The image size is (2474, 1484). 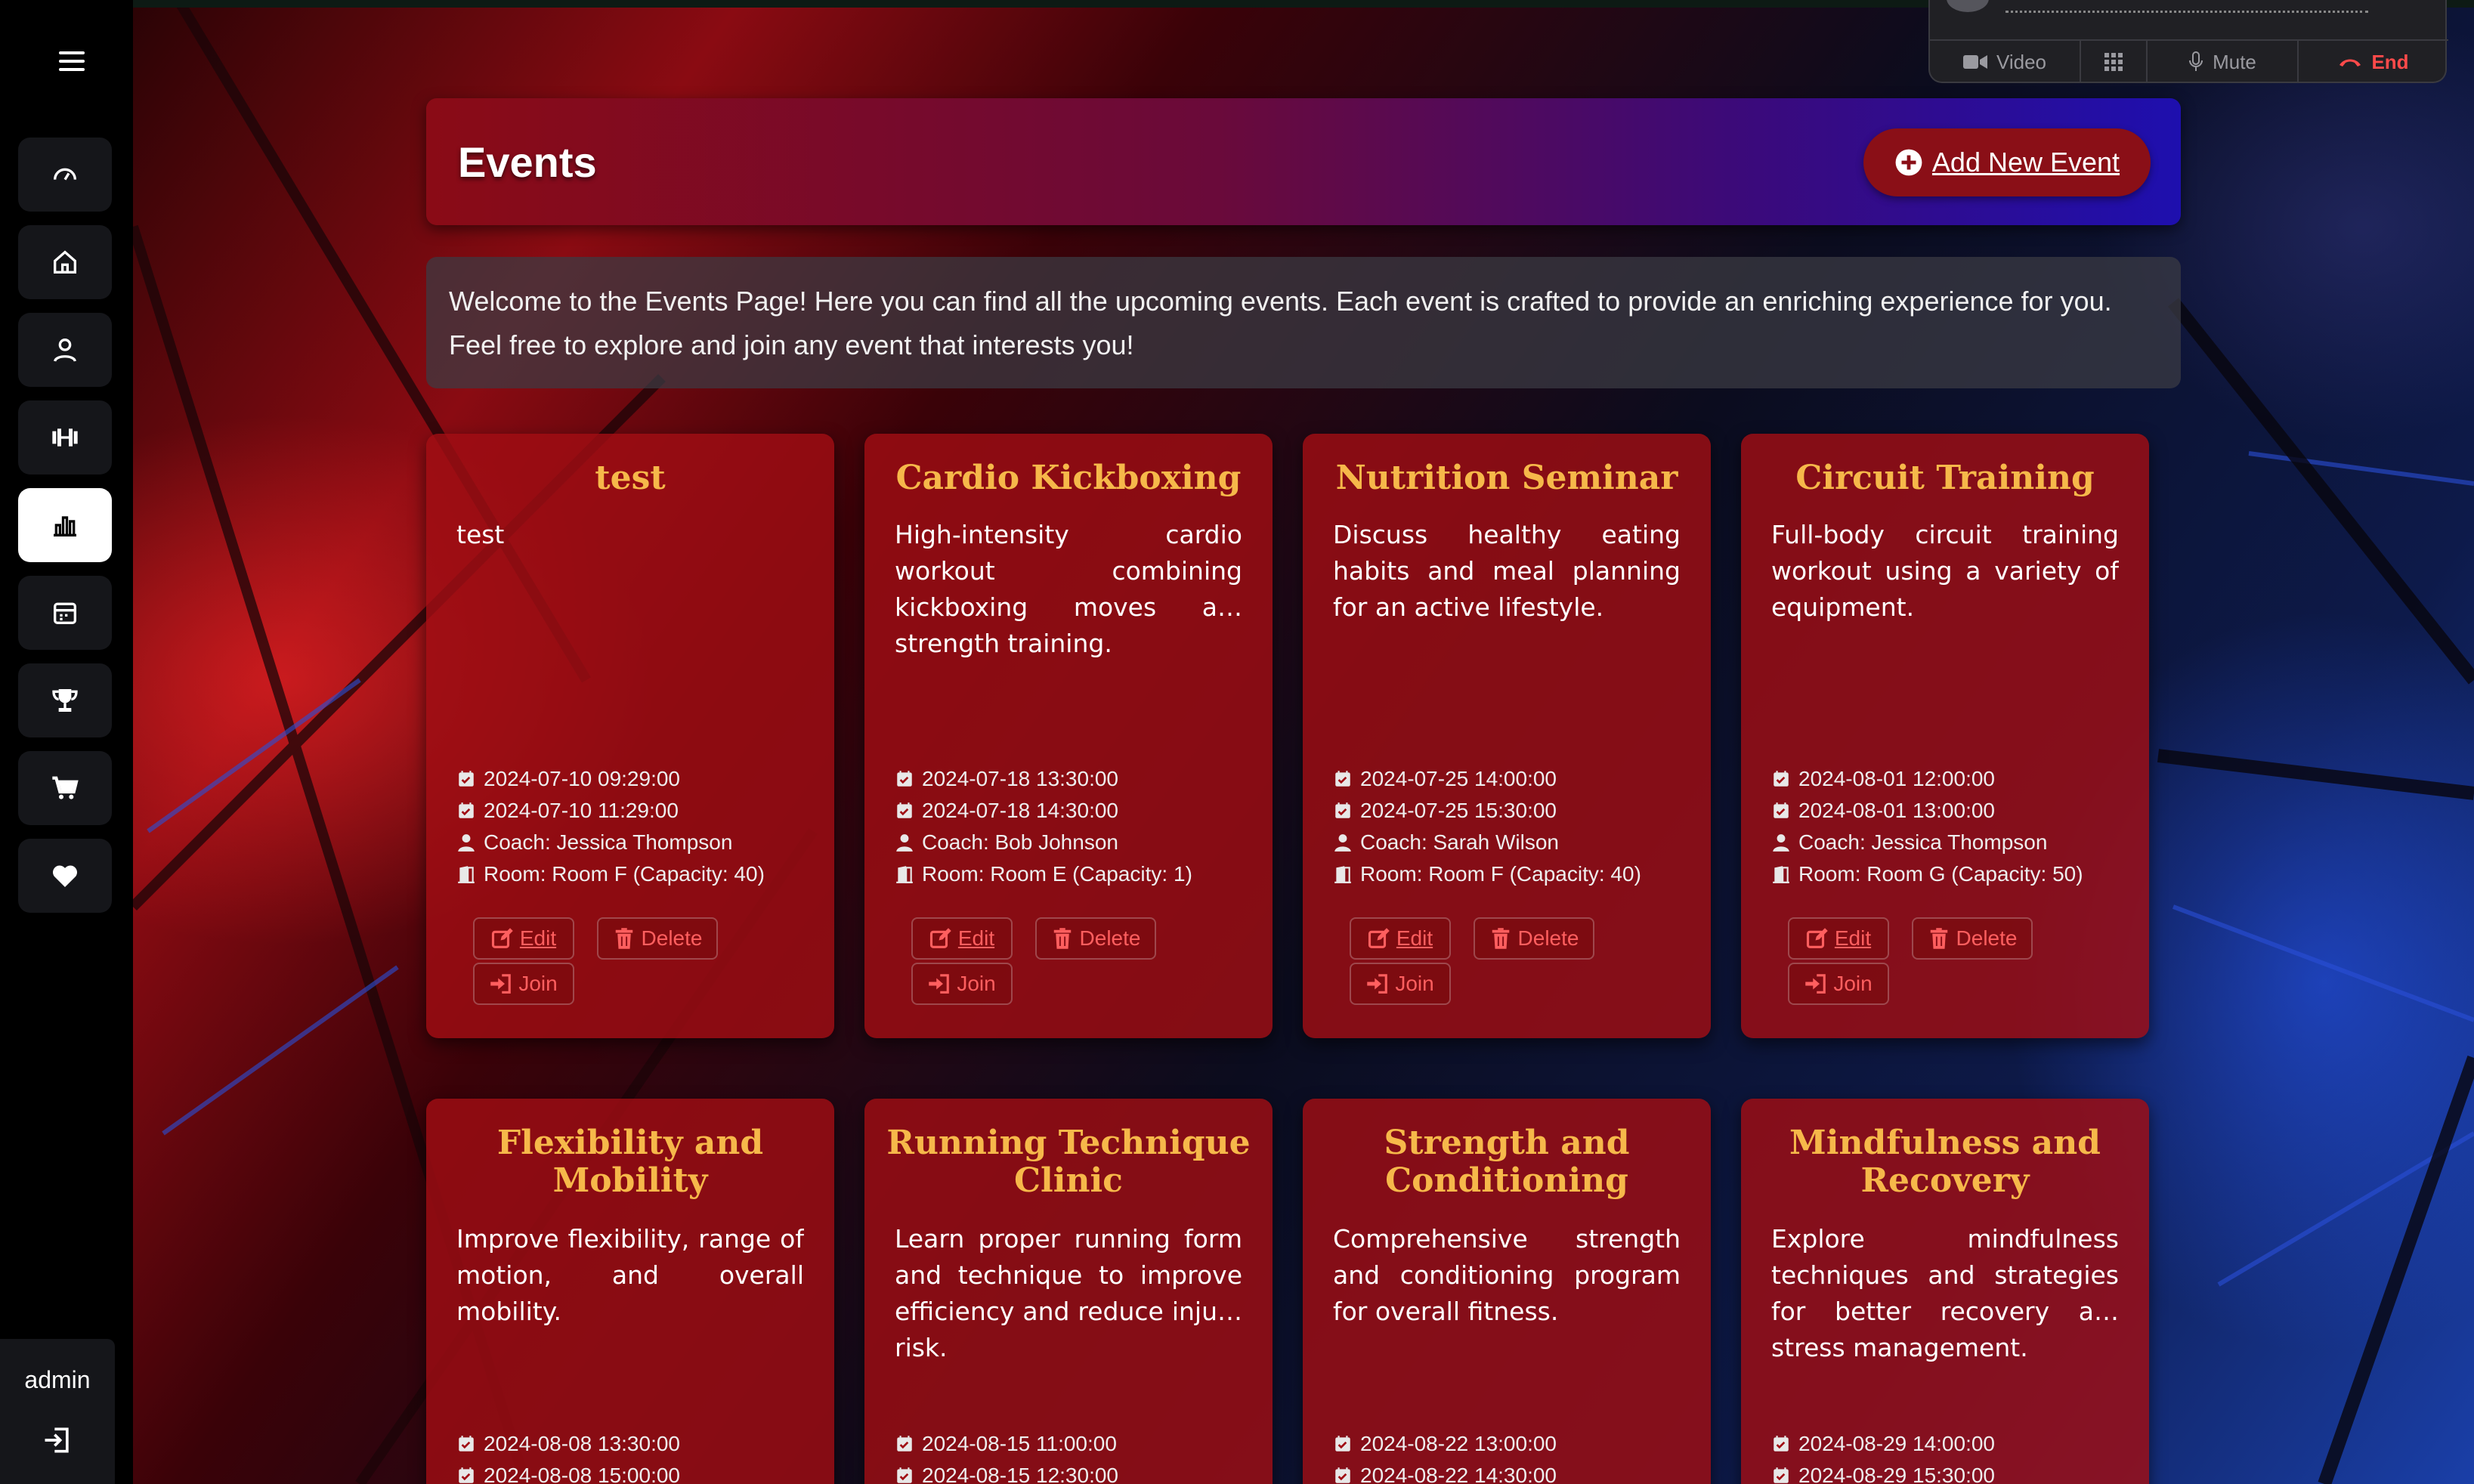 I want to click on call-status-line, so click(x=2186, y=12).